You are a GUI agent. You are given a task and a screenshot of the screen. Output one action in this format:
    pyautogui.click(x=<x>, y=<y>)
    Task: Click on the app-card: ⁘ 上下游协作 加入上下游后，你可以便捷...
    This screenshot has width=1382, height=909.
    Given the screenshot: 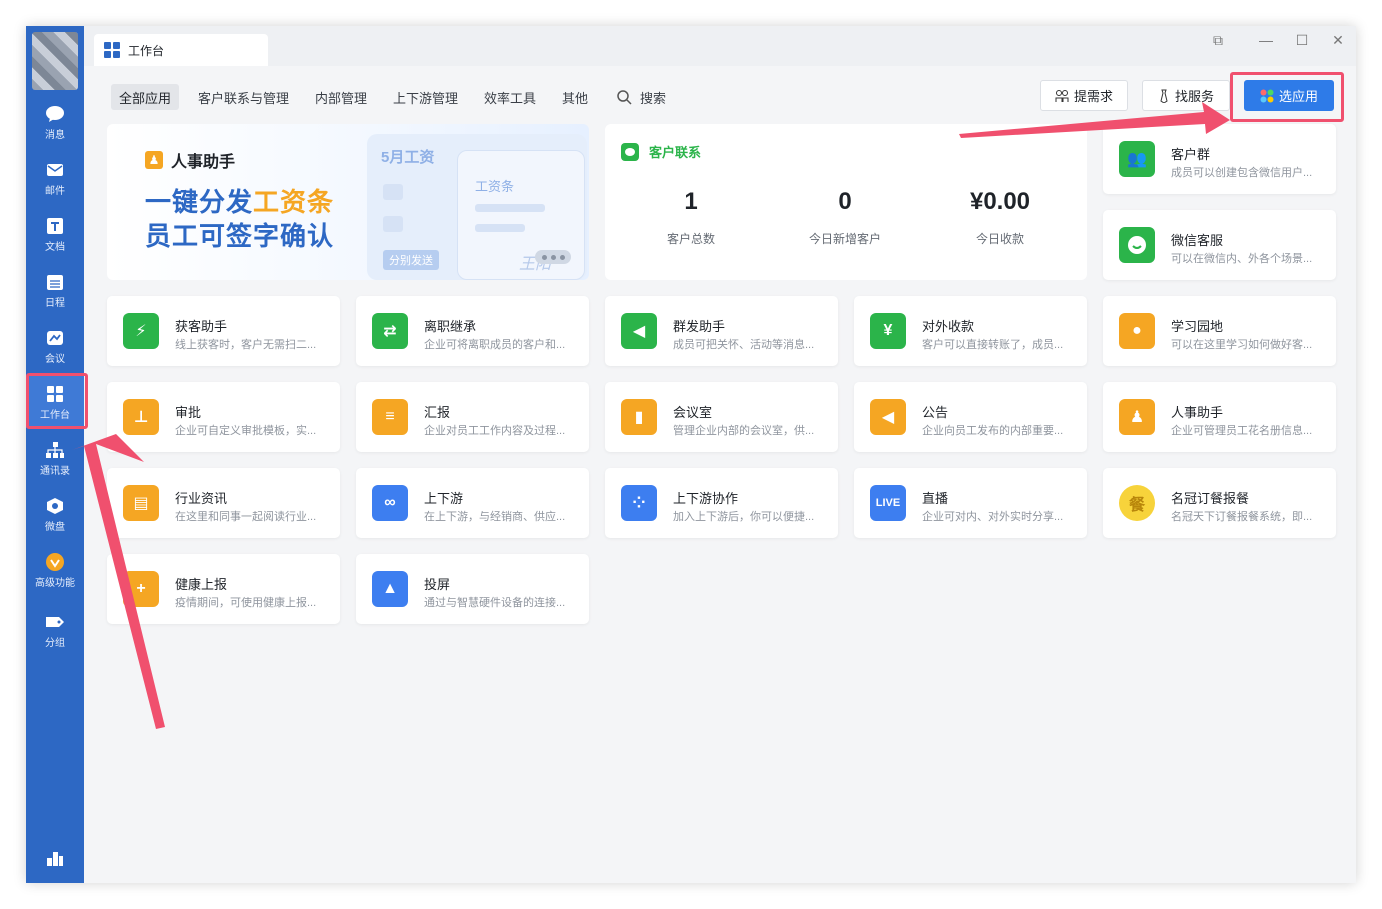 What is the action you would take?
    pyautogui.click(x=721, y=503)
    